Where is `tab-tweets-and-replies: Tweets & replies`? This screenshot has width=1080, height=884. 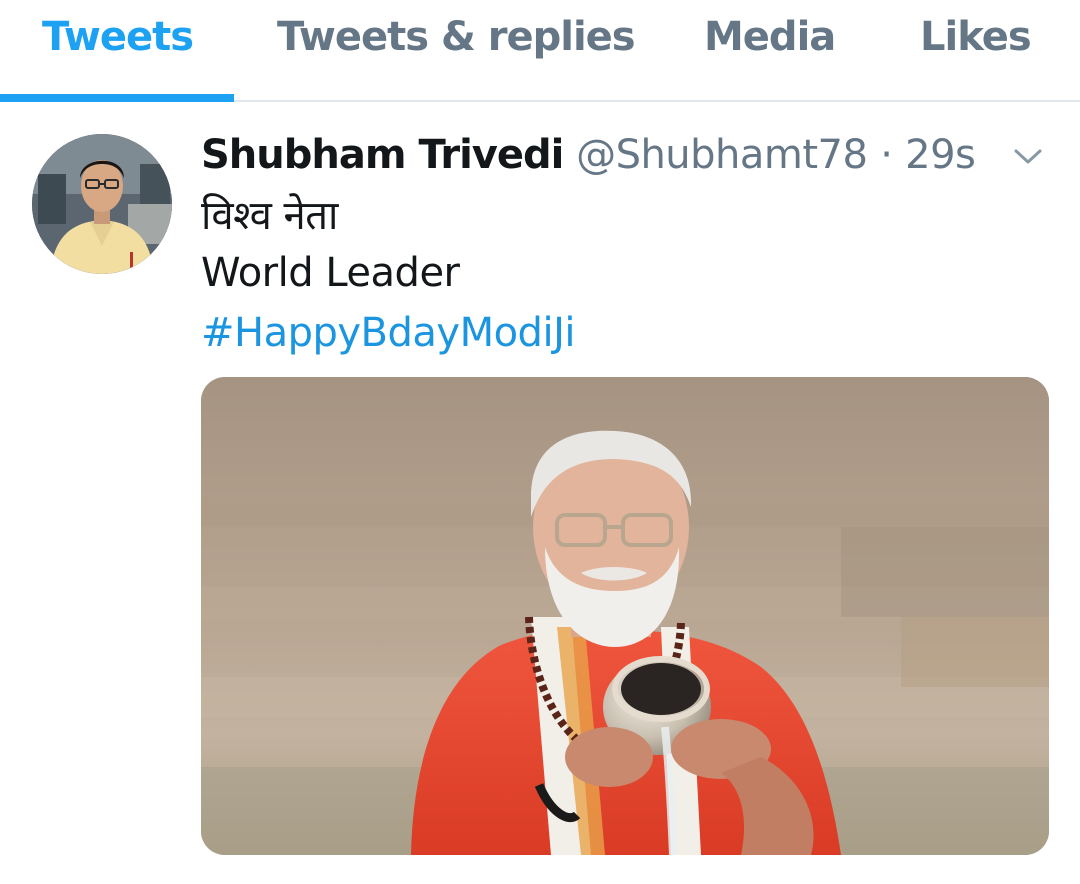
tab-tweets-and-replies: Tweets & replies is located at coordinates (456, 37).